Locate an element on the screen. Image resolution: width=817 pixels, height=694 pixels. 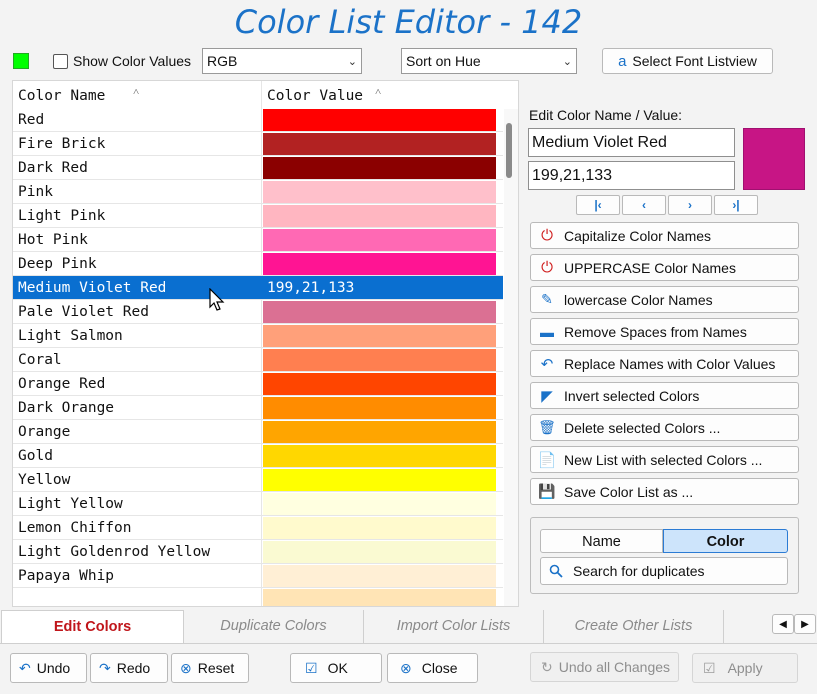
color-row: Pink is located at coordinates (258, 192).